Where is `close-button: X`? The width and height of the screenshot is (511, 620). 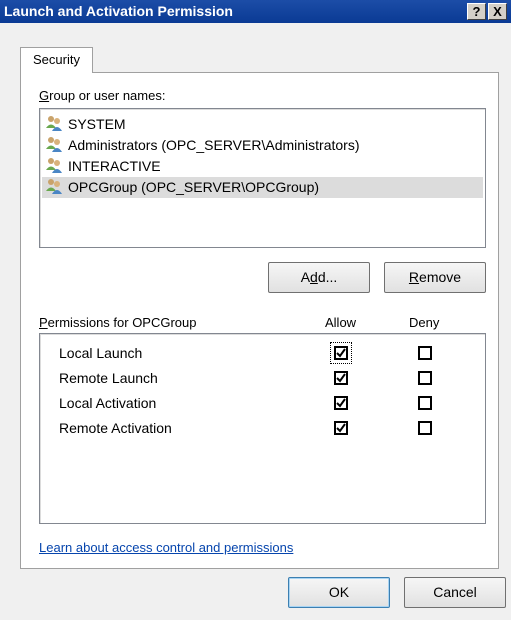 close-button: X is located at coordinates (497, 11).